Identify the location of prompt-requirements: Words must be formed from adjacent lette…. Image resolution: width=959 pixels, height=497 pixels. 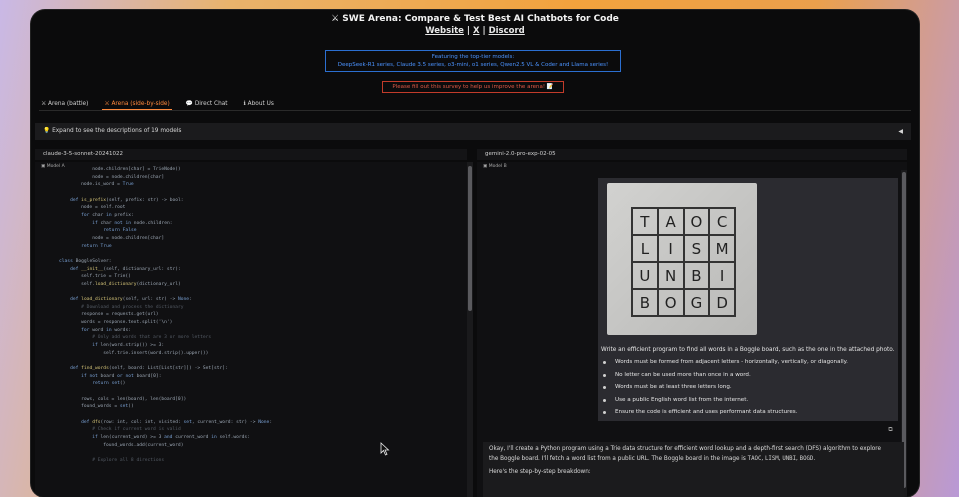
(723, 390).